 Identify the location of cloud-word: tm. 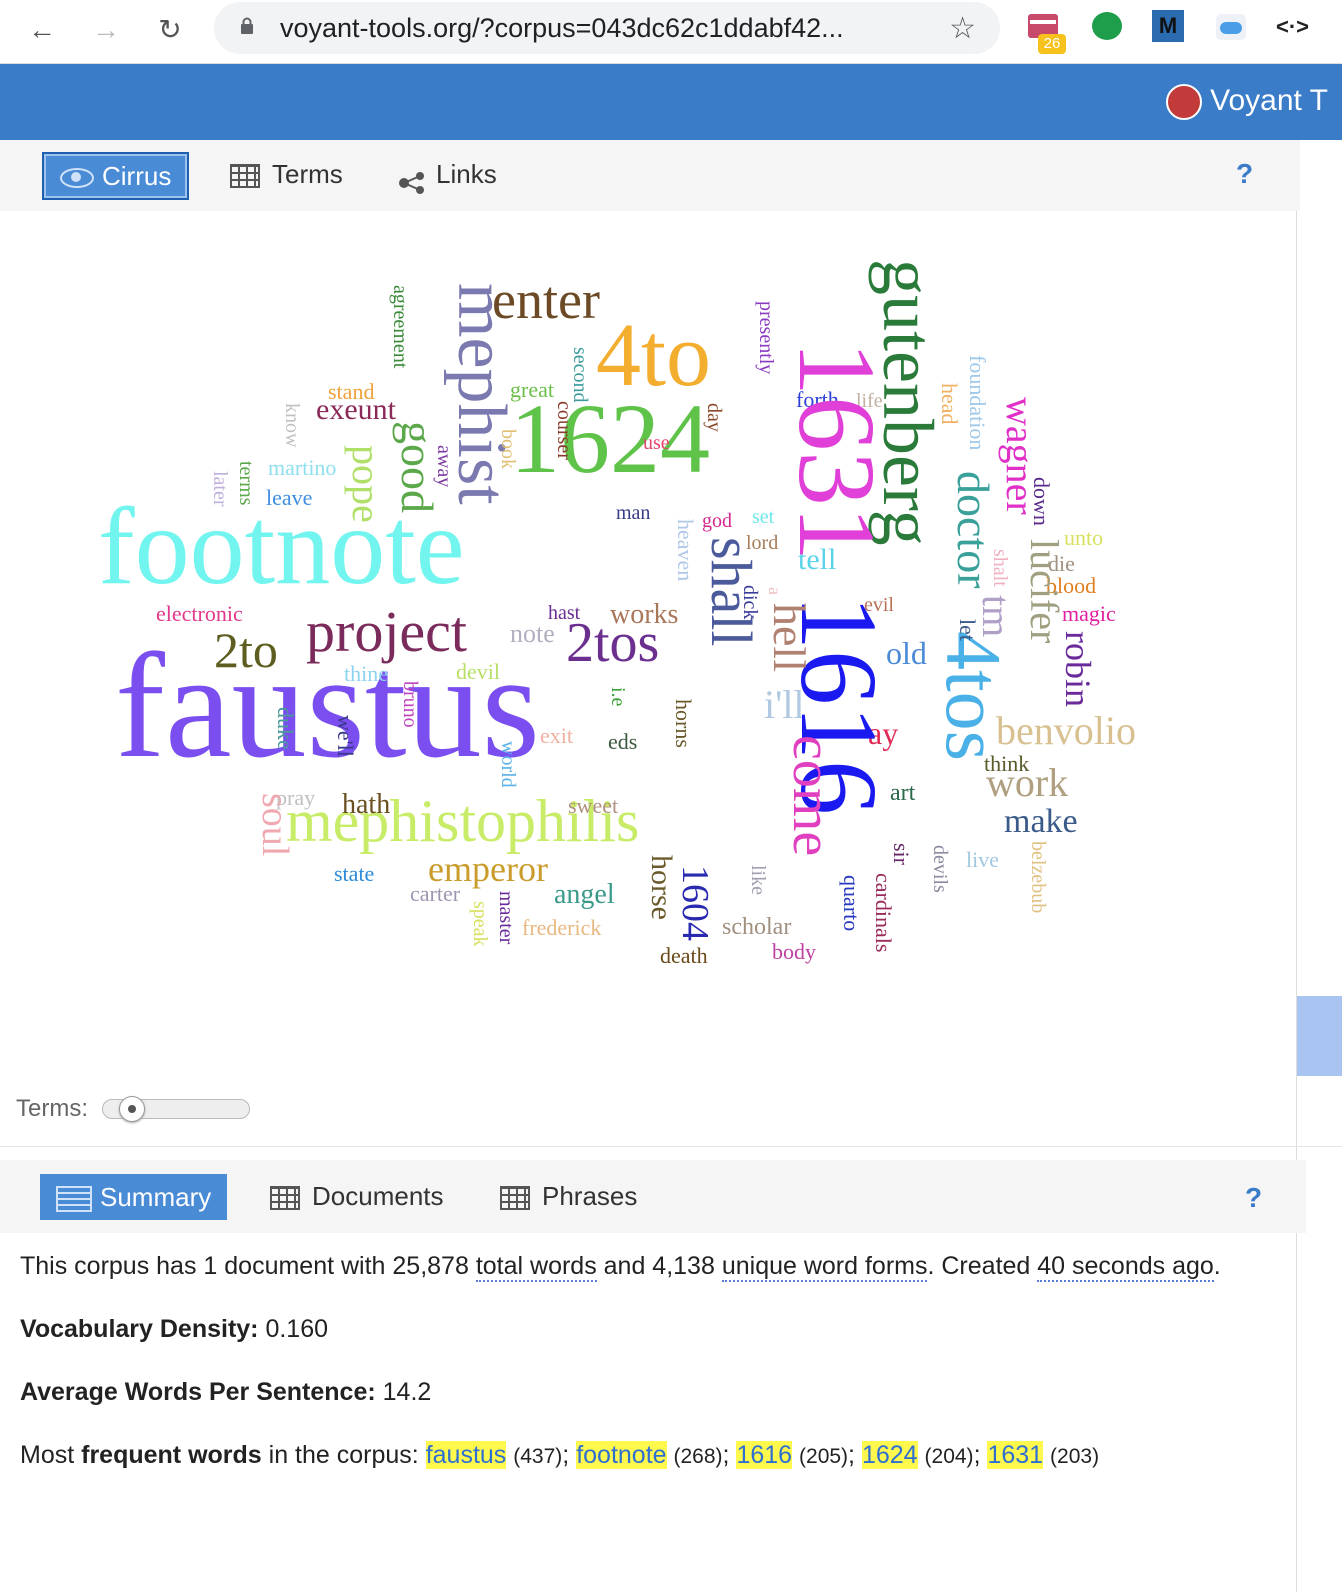
(996, 616).